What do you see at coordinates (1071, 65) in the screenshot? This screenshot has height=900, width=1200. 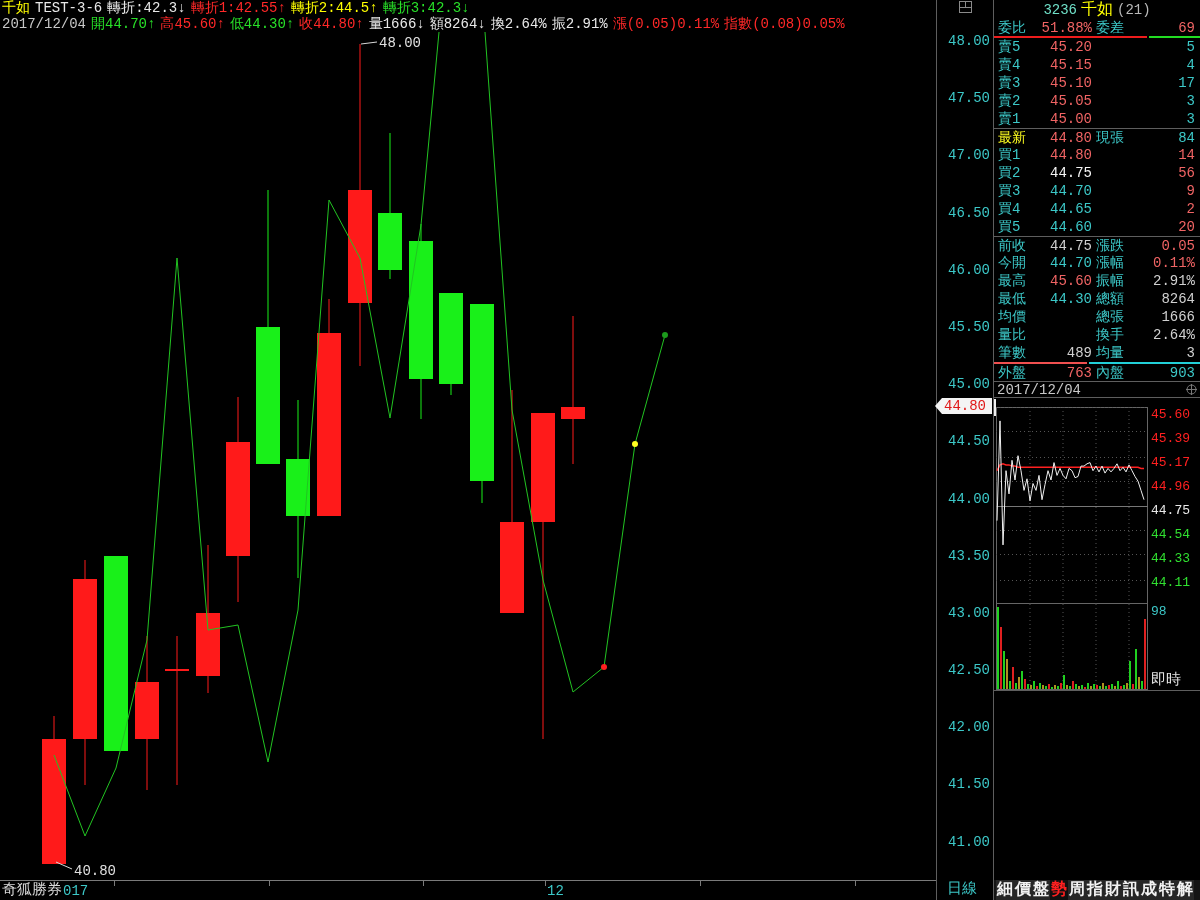 I see `price-value: 45.15` at bounding box center [1071, 65].